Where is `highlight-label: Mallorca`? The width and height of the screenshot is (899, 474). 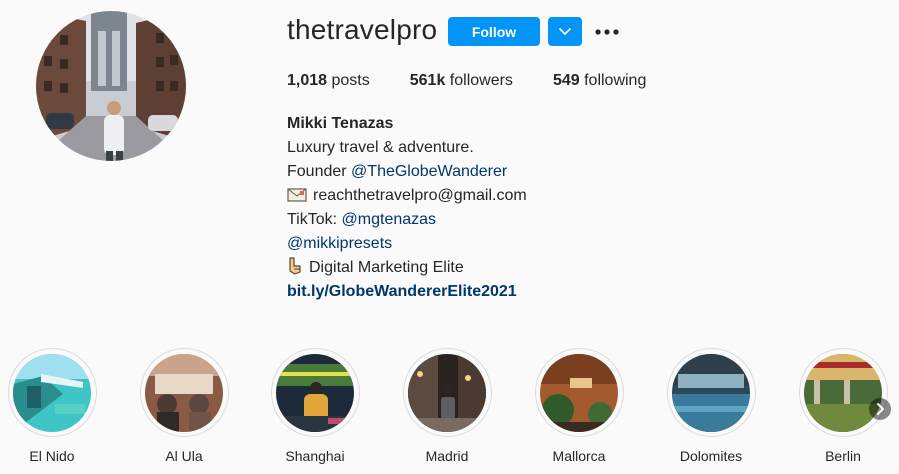
highlight-label: Mallorca is located at coordinates (579, 456).